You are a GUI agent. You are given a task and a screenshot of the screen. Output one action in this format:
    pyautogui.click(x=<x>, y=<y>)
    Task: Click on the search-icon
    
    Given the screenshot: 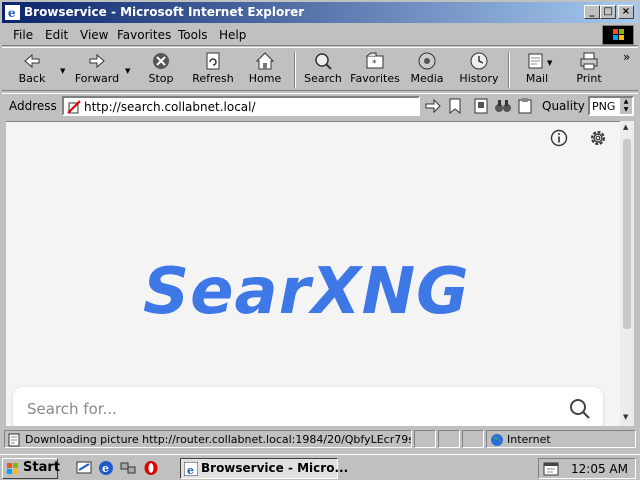 What is the action you would take?
    pyautogui.click(x=580, y=409)
    